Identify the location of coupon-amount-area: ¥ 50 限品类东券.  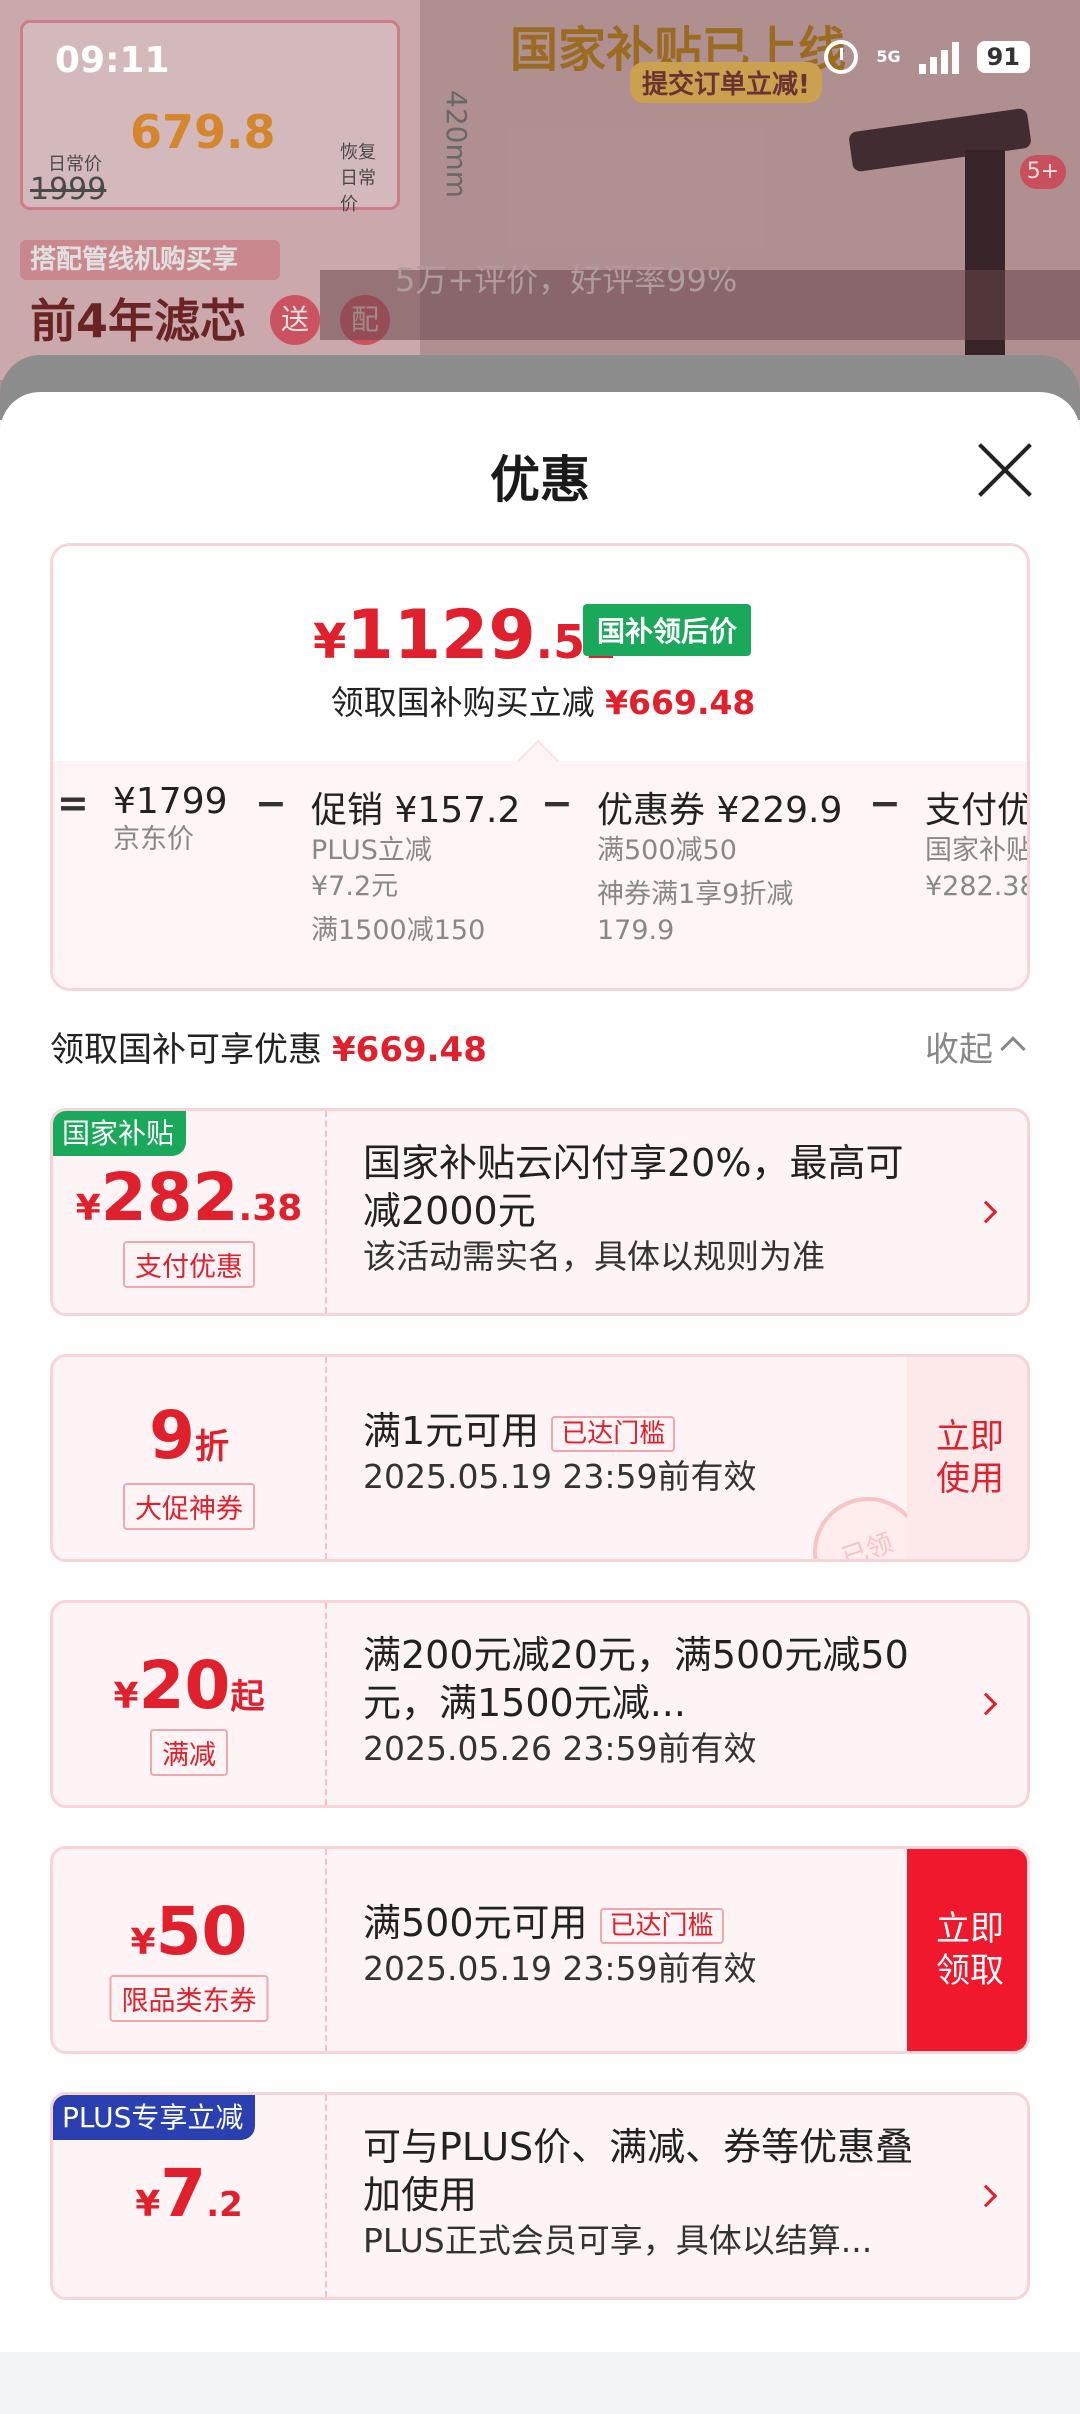
(189, 1950).